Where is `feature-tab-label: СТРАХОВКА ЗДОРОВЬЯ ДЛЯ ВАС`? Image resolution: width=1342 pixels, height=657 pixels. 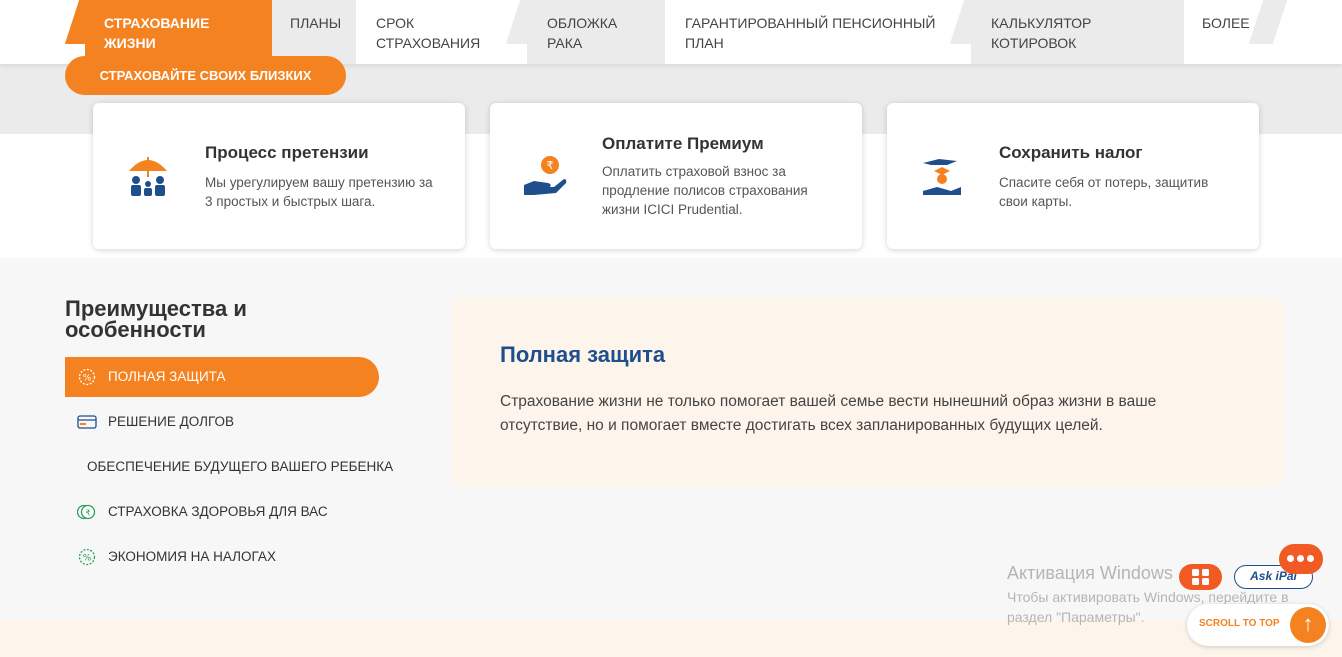
feature-tab-label: СТРАХОВКА ЗДОРОВЬЯ ДЛЯ ВАС is located at coordinates (218, 511).